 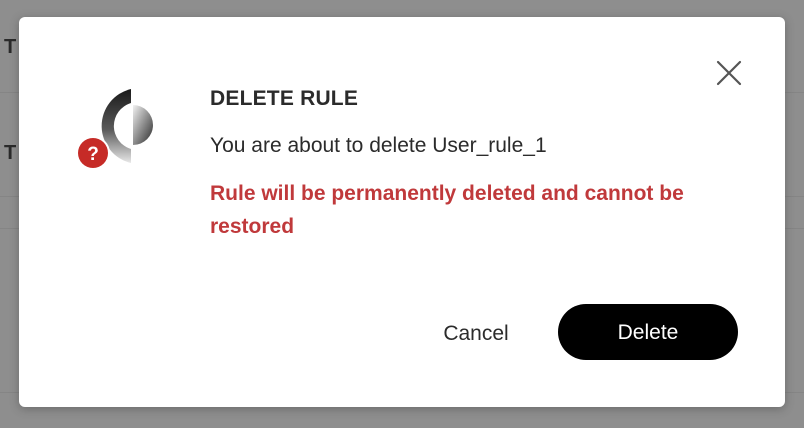 What do you see at coordinates (284, 98) in the screenshot?
I see `dialog-title: DELETE RULE` at bounding box center [284, 98].